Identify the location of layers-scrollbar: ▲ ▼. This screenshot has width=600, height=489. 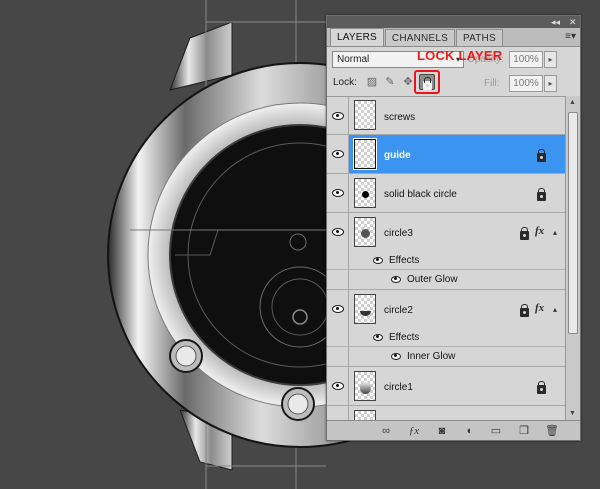
(572, 259).